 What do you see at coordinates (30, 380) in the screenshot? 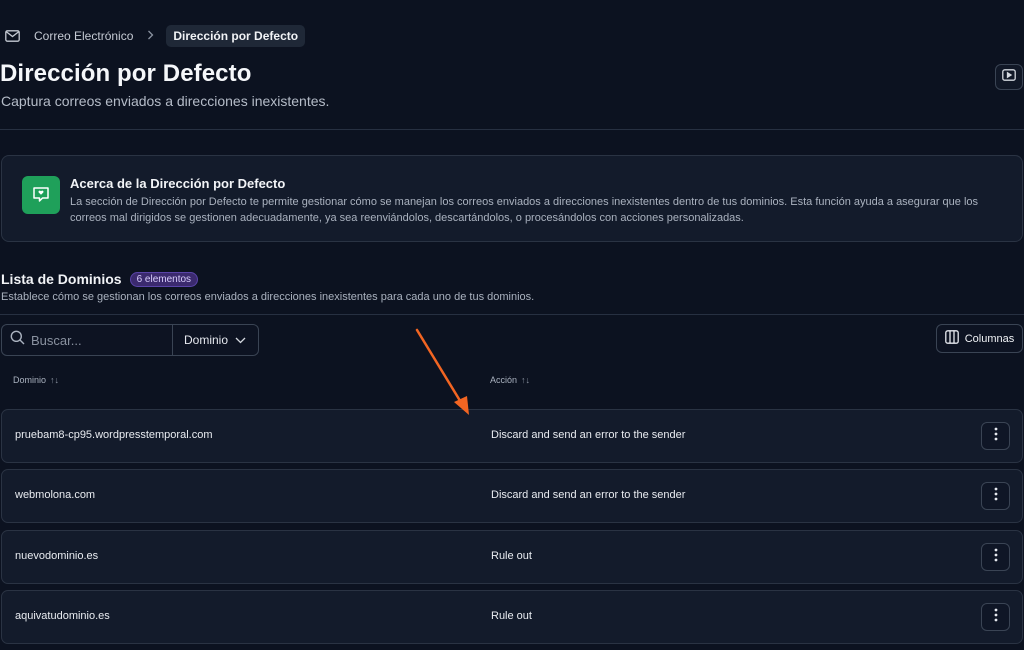
I see `column-header-domain-label: Dominio` at bounding box center [30, 380].